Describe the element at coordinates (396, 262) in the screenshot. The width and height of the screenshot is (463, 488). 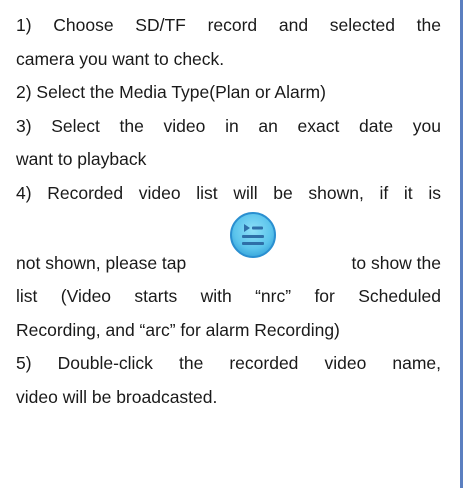
I see `step4-line2-right: to show the` at that location.